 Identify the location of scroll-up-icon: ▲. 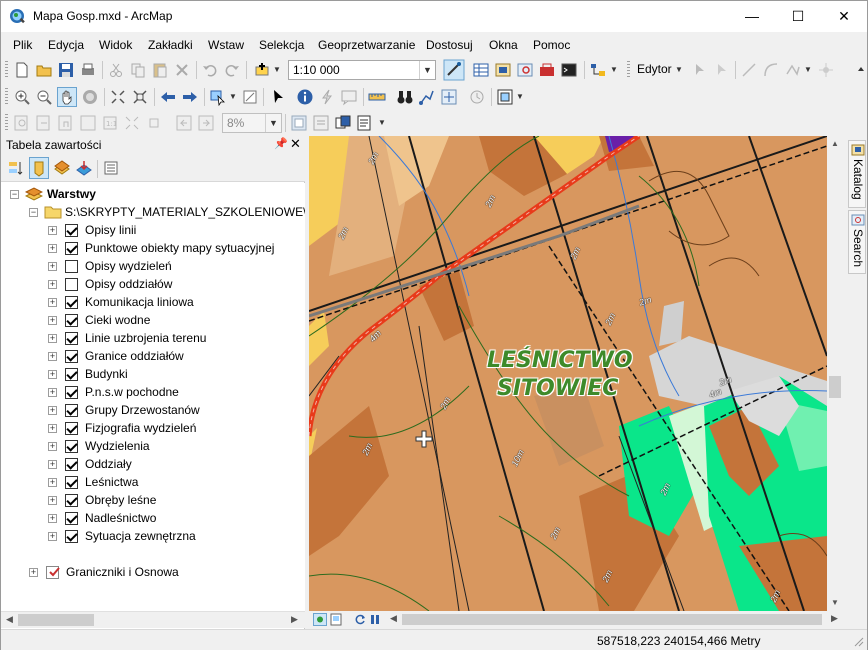
(835, 143).